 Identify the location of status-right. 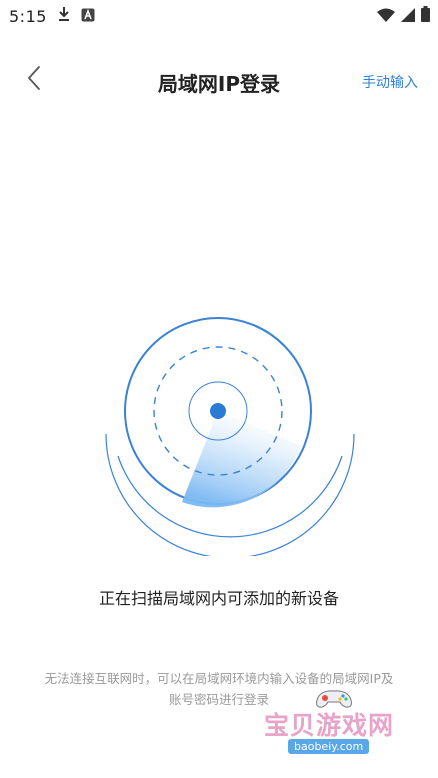
(403, 16).